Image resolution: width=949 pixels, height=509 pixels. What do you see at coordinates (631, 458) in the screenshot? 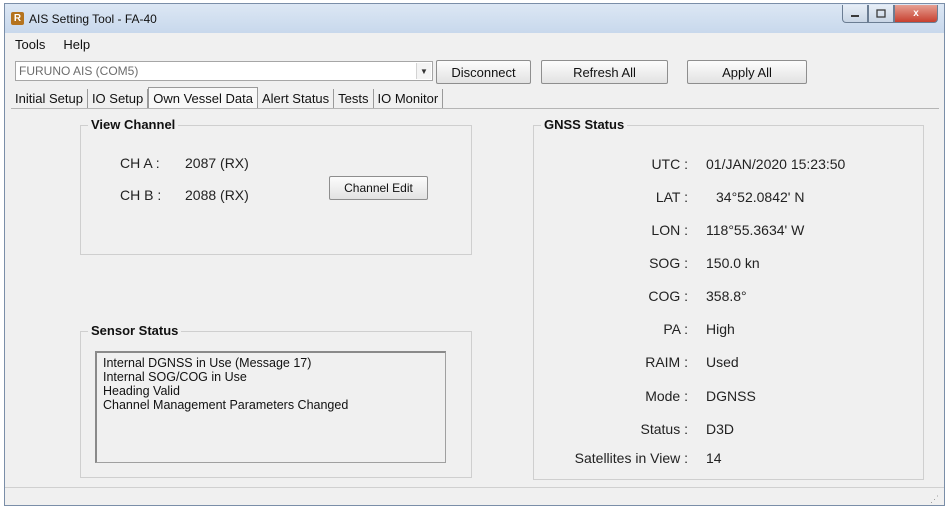
I see `satellites-label: Satellites in View :` at bounding box center [631, 458].